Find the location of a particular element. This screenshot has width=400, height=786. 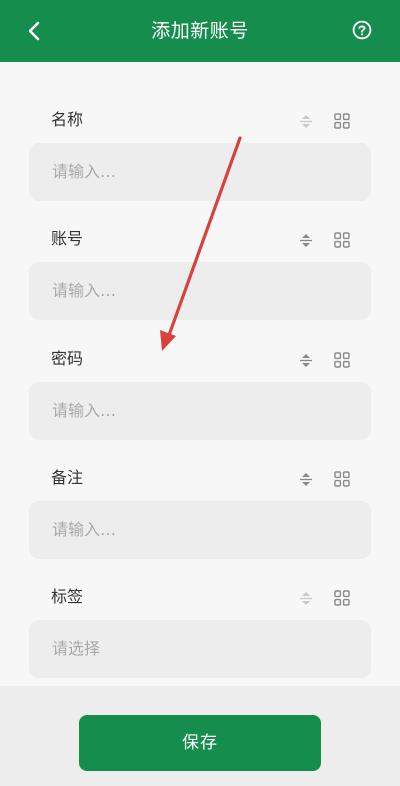

page-title: 添加新账号 is located at coordinates (200, 31).